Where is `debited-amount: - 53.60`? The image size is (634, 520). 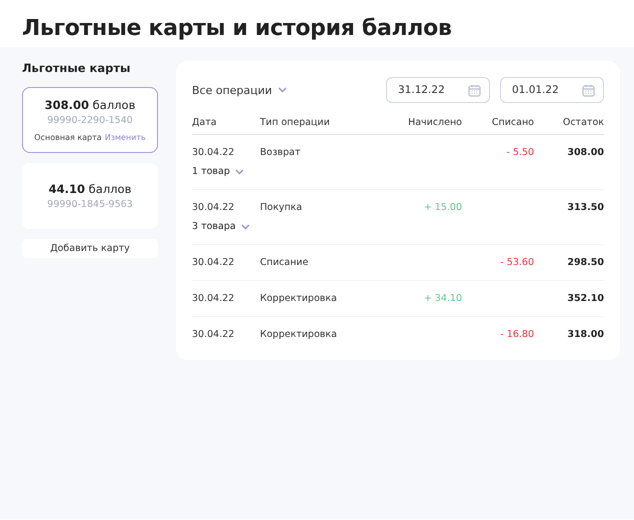 debited-amount: - 53.60 is located at coordinates (517, 262).